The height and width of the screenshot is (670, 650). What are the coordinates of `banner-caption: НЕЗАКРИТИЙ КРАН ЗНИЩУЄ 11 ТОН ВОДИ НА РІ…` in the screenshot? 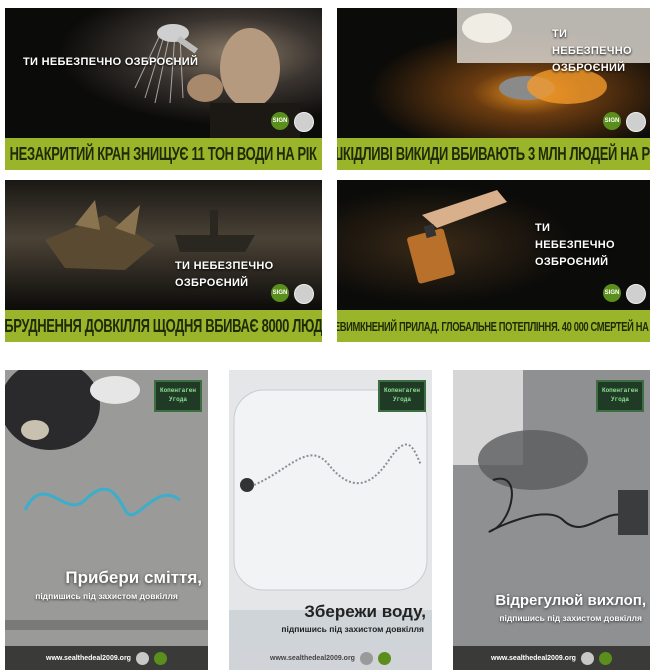 It's located at (163, 153).